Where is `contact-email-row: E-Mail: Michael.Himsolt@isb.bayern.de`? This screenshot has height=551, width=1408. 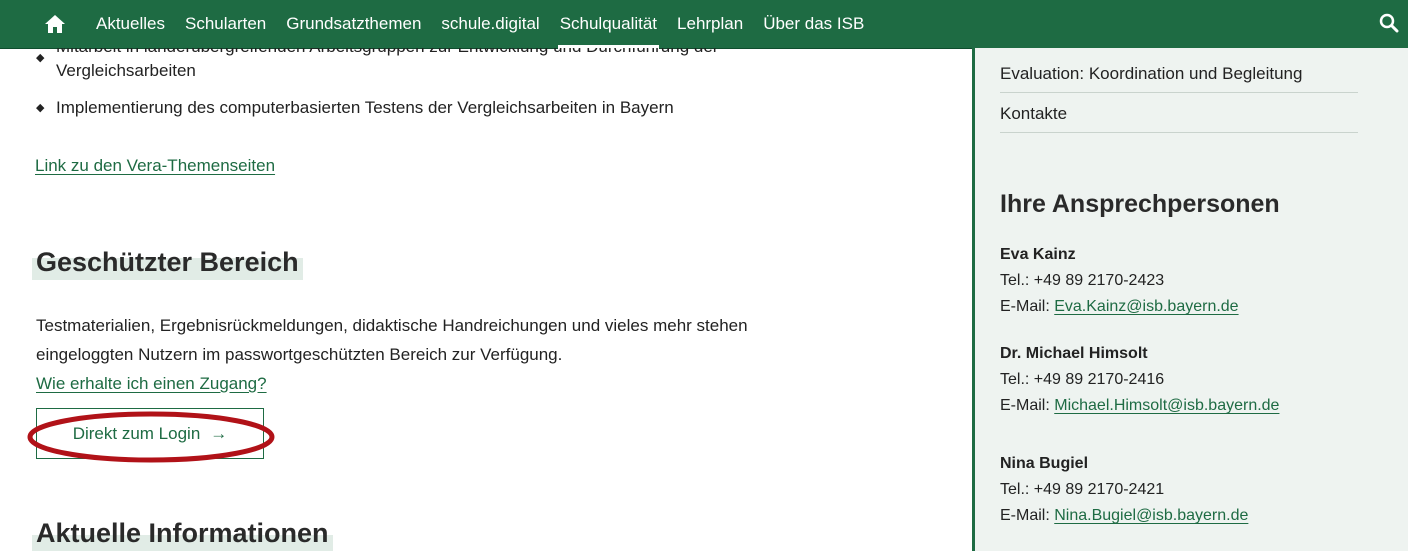 contact-email-row: E-Mail: Michael.Himsolt@isb.bayern.de is located at coordinates (1139, 406).